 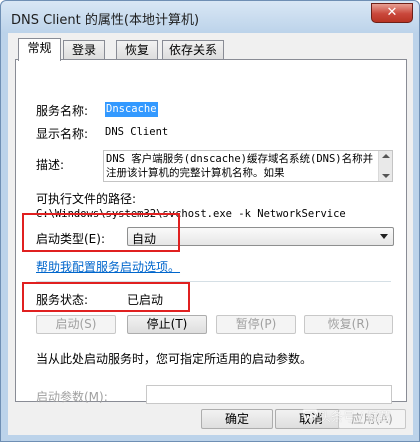 I want to click on description-scrollbar, so click(x=385, y=166).